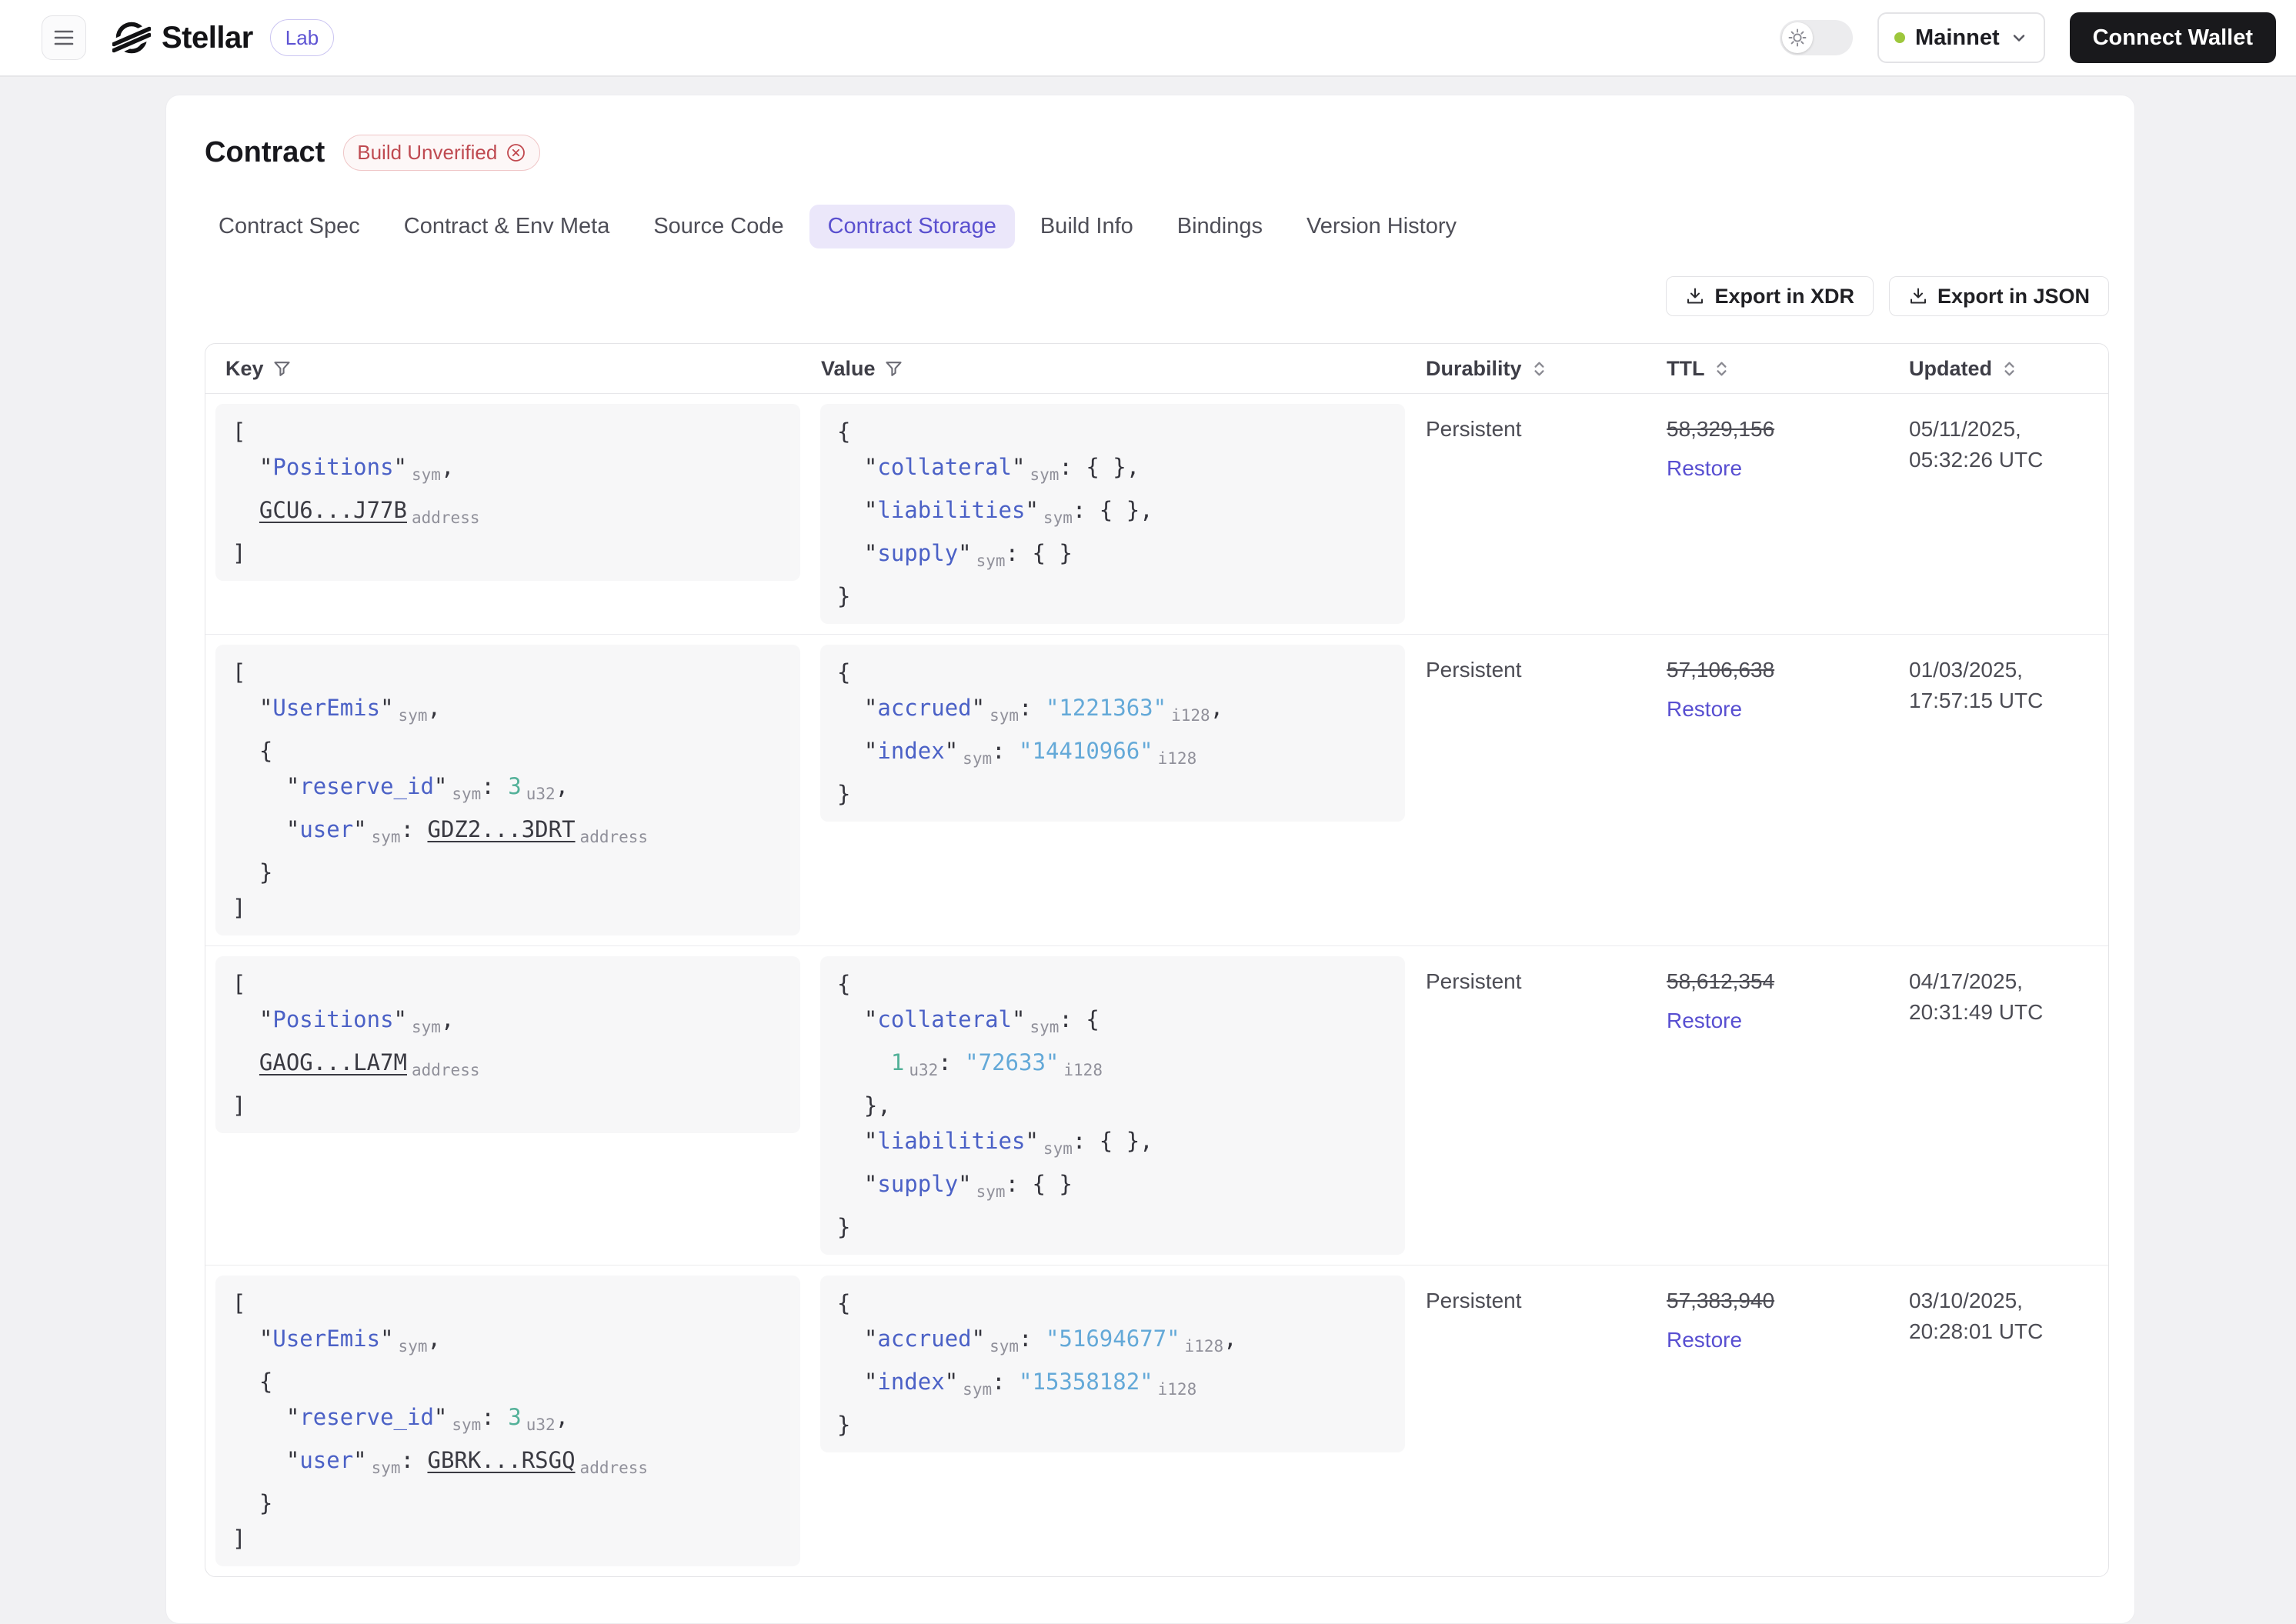 Image resolution: width=2296 pixels, height=1624 pixels. I want to click on address-link: GDZ2...3DRT, so click(501, 829).